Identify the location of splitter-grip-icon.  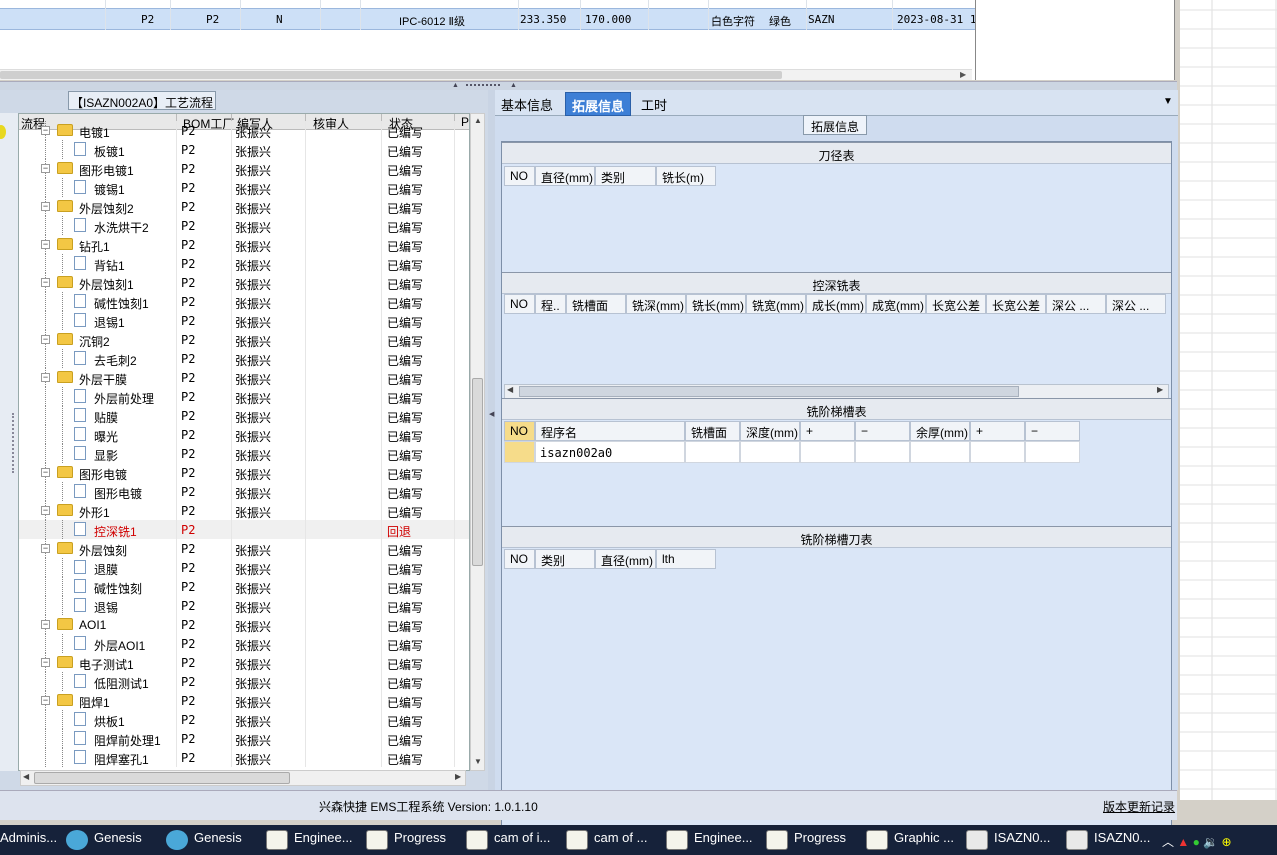
(483, 85).